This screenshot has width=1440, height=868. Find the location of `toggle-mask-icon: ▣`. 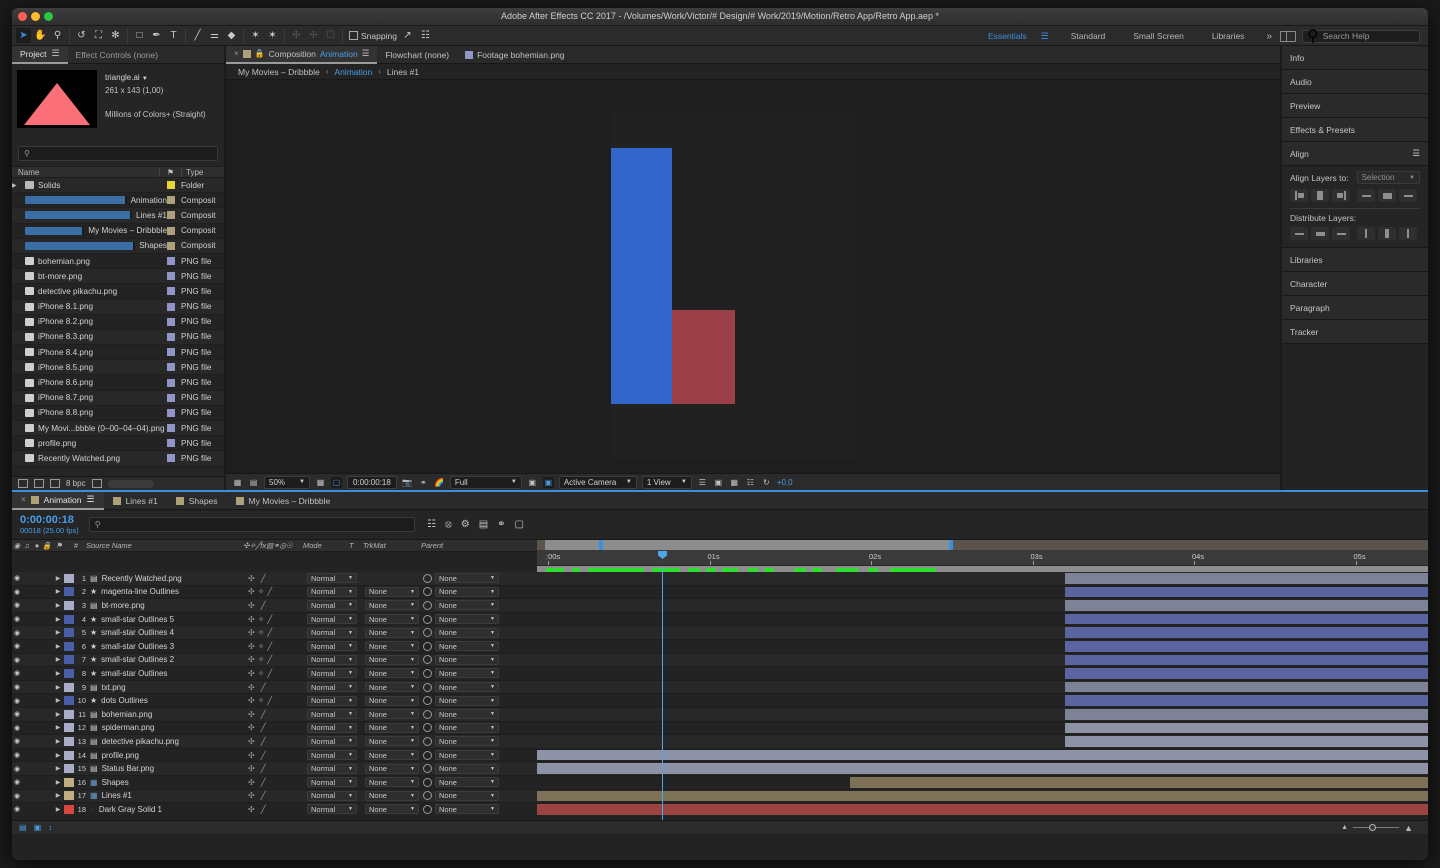

toggle-mask-icon: ▣ is located at coordinates (532, 482).